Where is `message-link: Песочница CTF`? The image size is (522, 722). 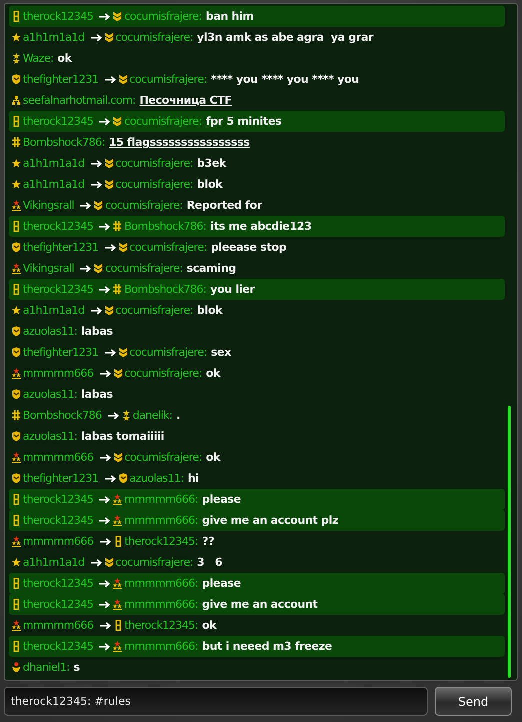
message-link: Песочница CTF is located at coordinates (186, 100).